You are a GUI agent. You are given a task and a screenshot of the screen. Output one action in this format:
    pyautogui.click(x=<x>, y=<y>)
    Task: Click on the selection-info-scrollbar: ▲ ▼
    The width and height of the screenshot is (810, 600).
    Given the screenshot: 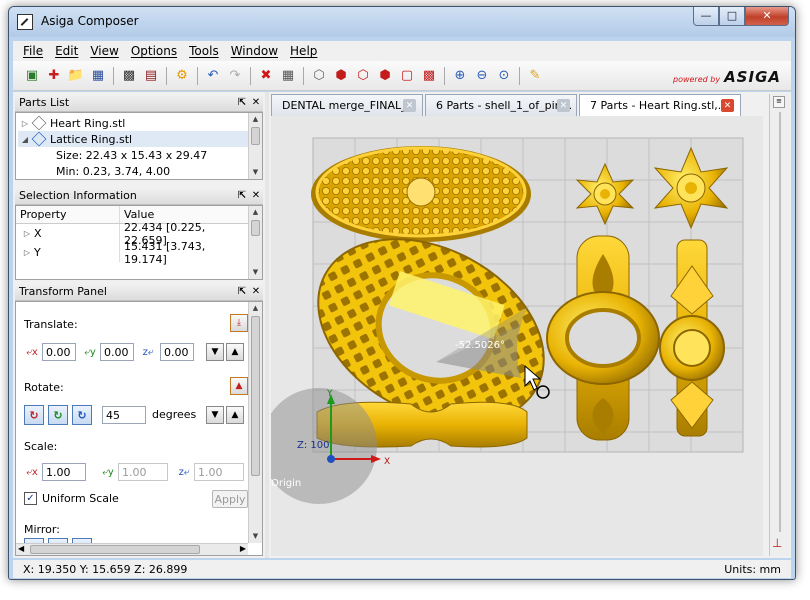 What is the action you would take?
    pyautogui.click(x=255, y=242)
    